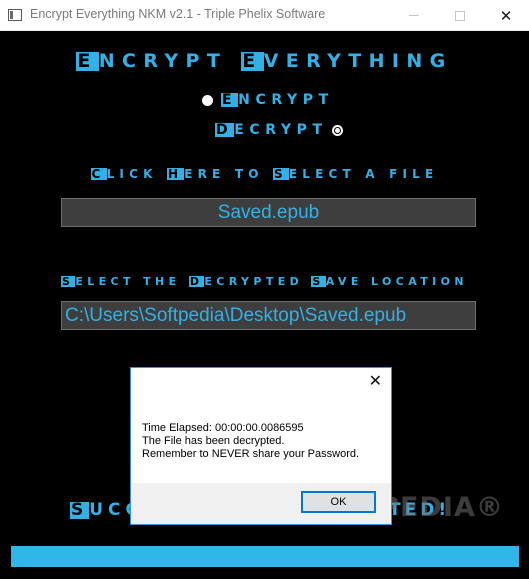  I want to click on dialog-message-line: Time Elapsed: 00:00:00.0086595, so click(223, 428).